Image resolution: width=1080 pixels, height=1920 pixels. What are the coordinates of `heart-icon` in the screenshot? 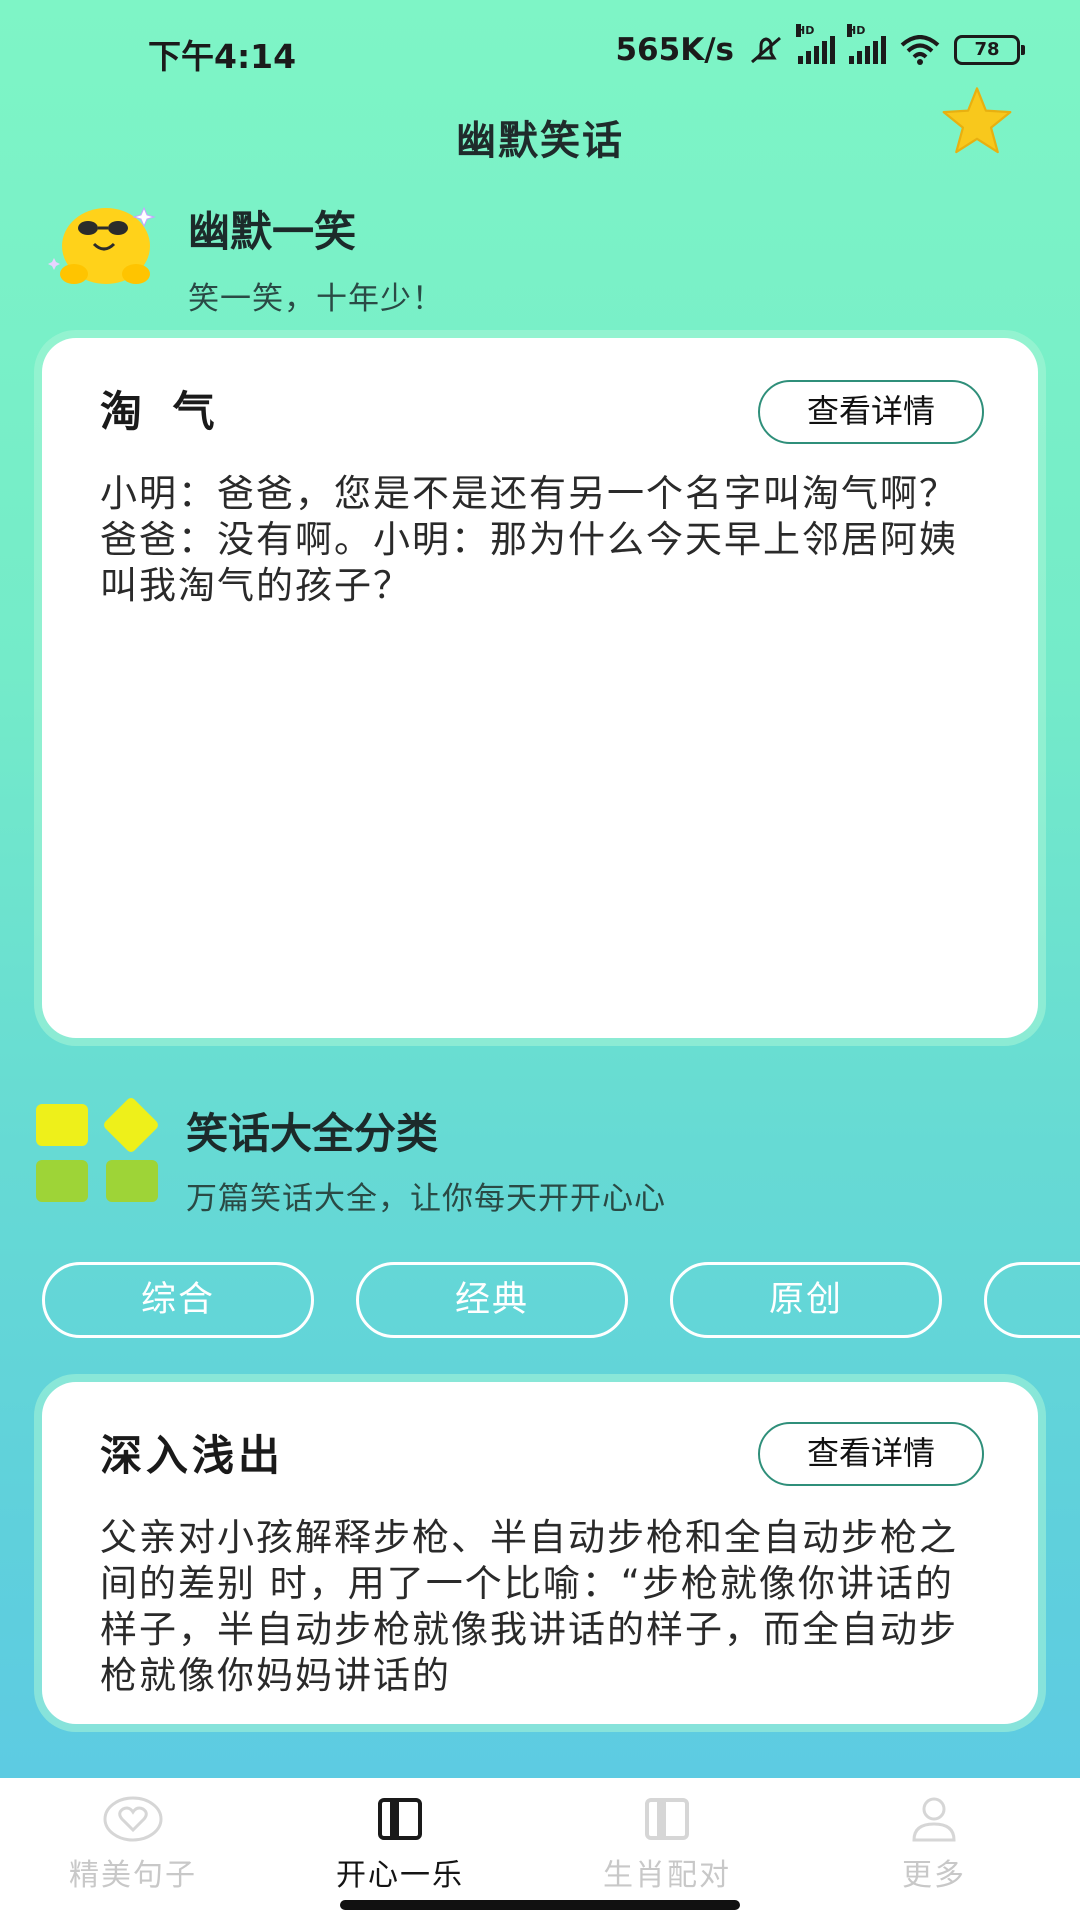 It's located at (133, 1819).